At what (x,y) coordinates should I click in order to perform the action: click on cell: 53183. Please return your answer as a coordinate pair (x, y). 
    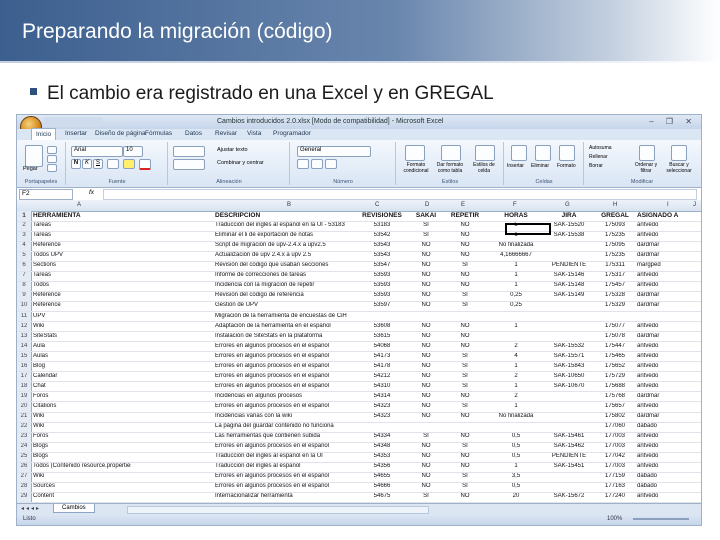
    Looking at the image, I should click on (382, 225).